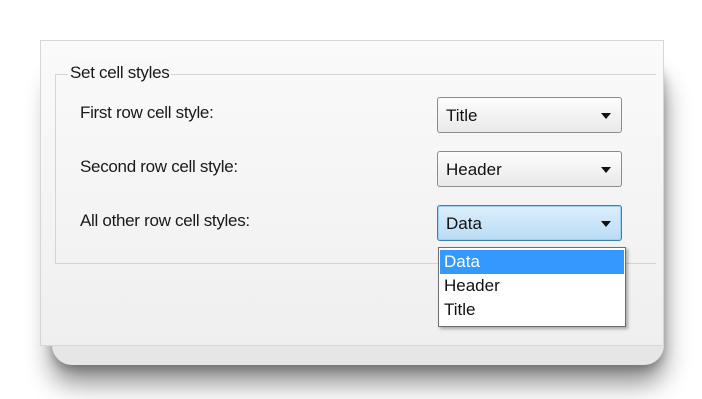 Image resolution: width=702 pixels, height=399 pixels. I want to click on other-rows-style-dropdown-list: Data Header Title, so click(532, 287).